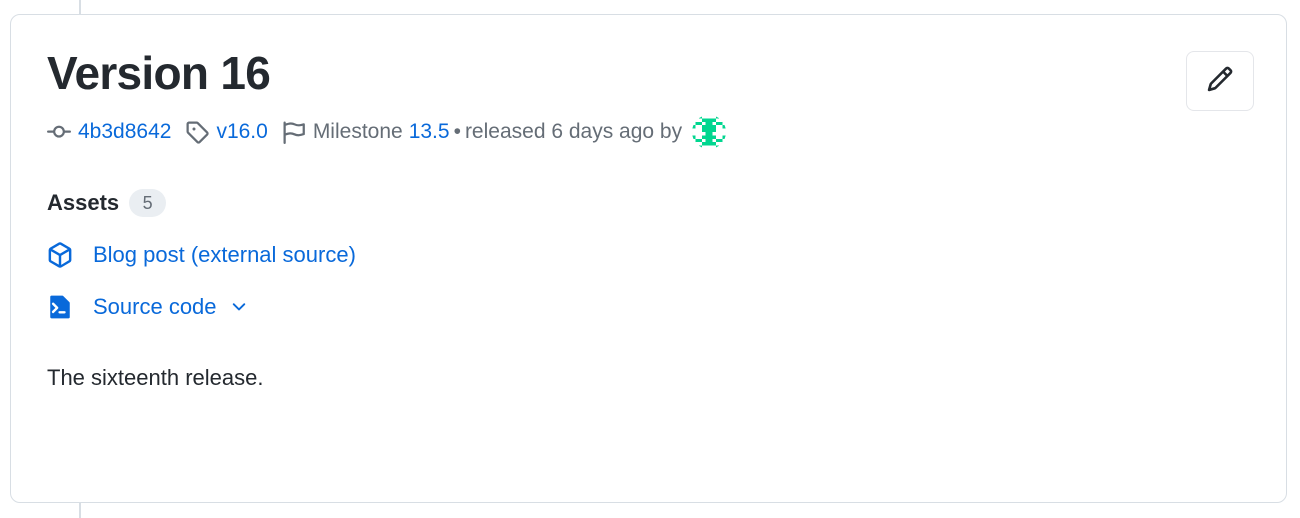 This screenshot has width=1300, height=518. I want to click on source-code-file-icon, so click(61, 307).